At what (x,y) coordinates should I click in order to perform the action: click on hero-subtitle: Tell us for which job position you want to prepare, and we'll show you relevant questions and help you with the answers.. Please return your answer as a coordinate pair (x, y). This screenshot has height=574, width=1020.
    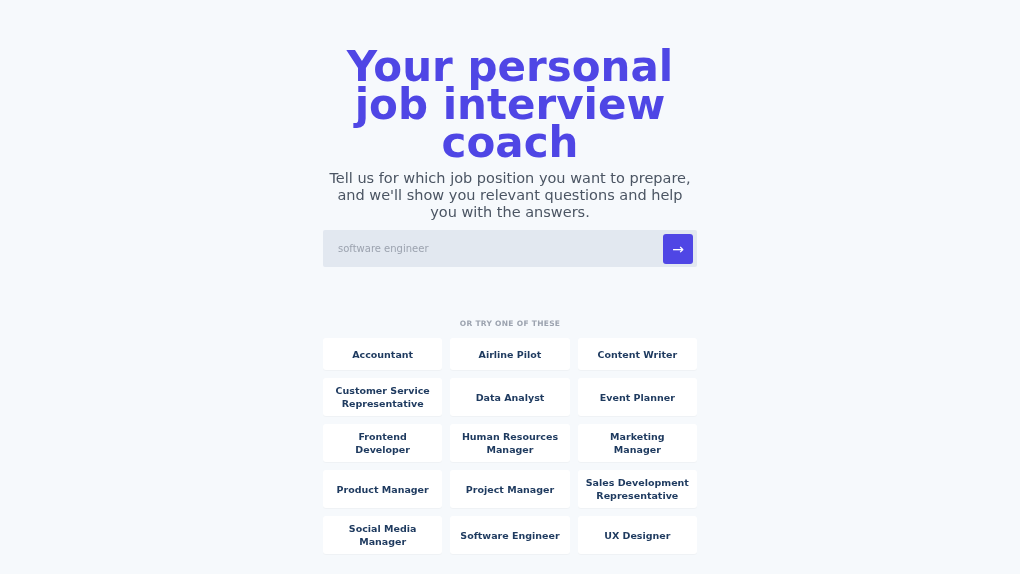
    Looking at the image, I should click on (510, 195).